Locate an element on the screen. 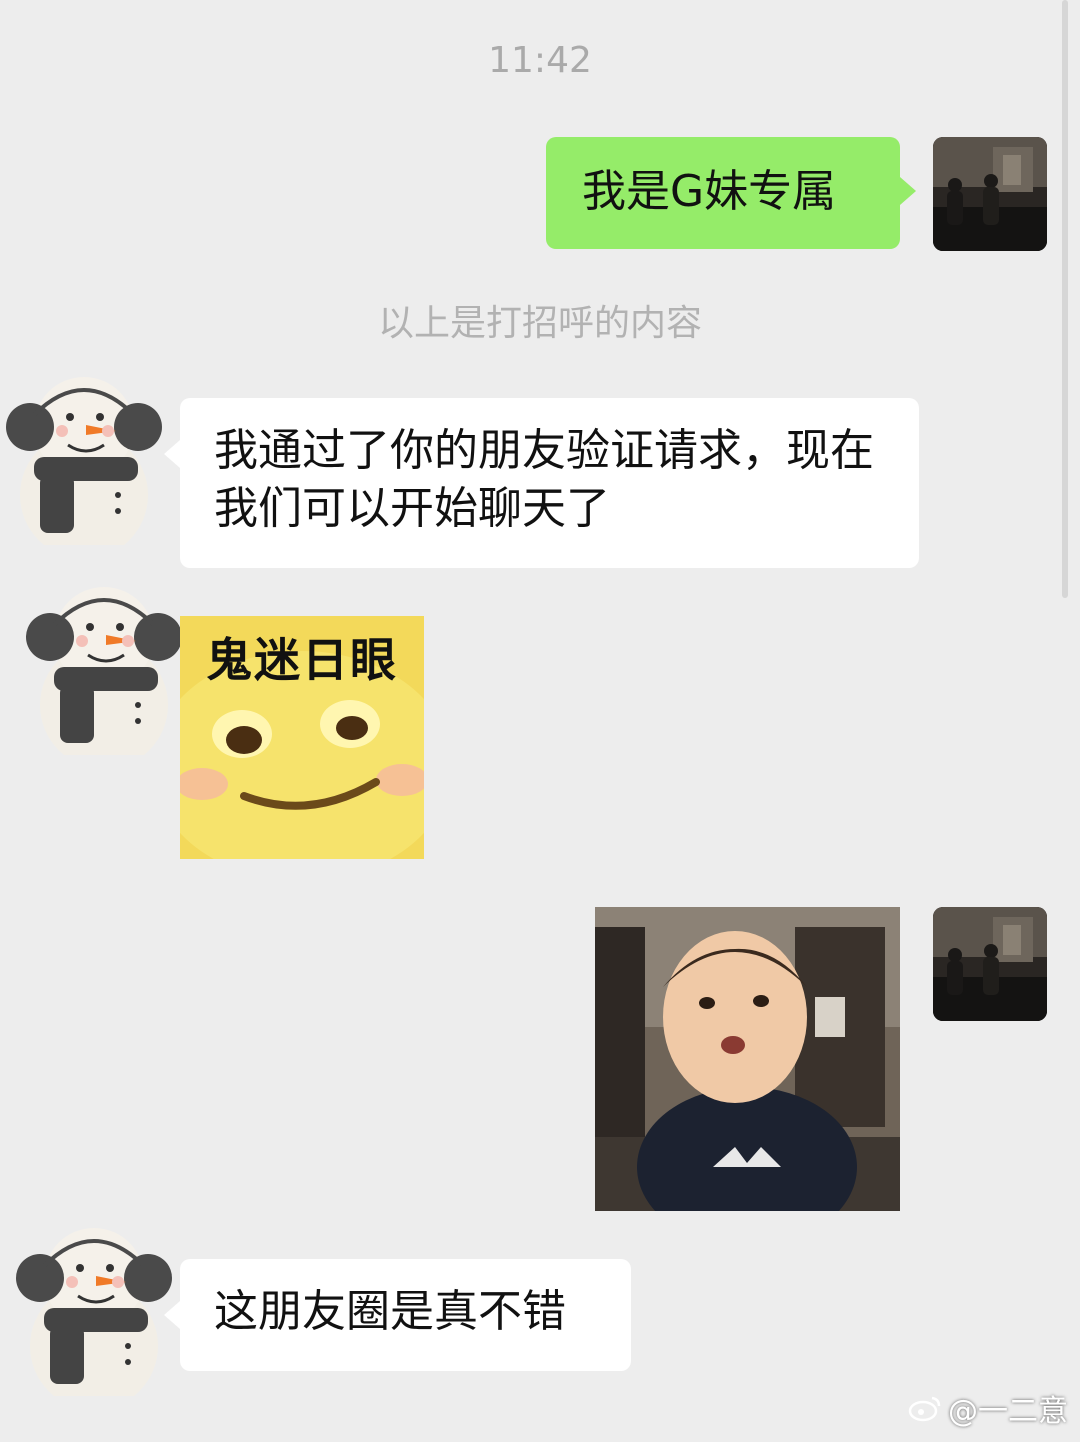 The height and width of the screenshot is (1442, 1080). sticker-message: 鬼迷日眼 is located at coordinates (302, 737).